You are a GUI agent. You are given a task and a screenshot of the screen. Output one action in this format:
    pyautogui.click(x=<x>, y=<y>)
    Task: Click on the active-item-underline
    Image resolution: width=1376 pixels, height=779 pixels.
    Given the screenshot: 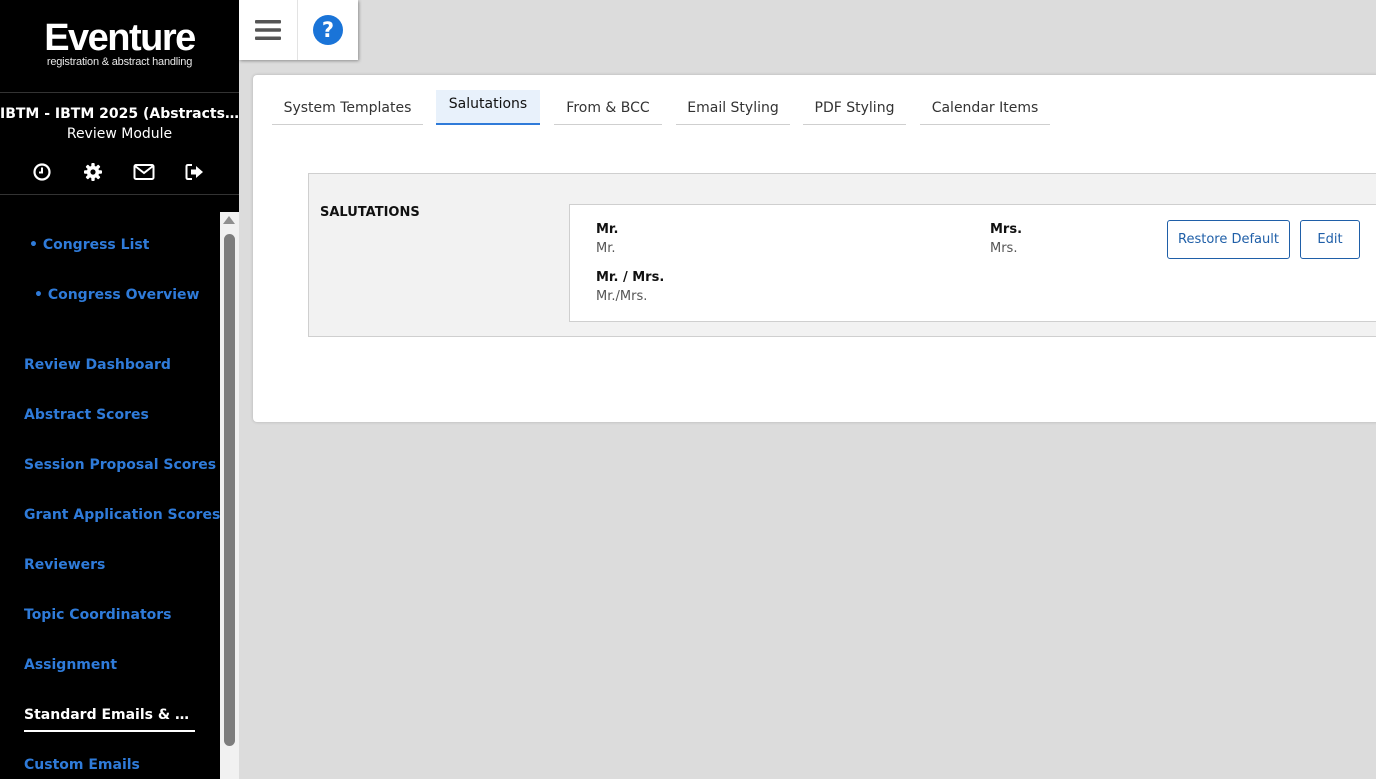 What is the action you would take?
    pyautogui.click(x=109, y=731)
    